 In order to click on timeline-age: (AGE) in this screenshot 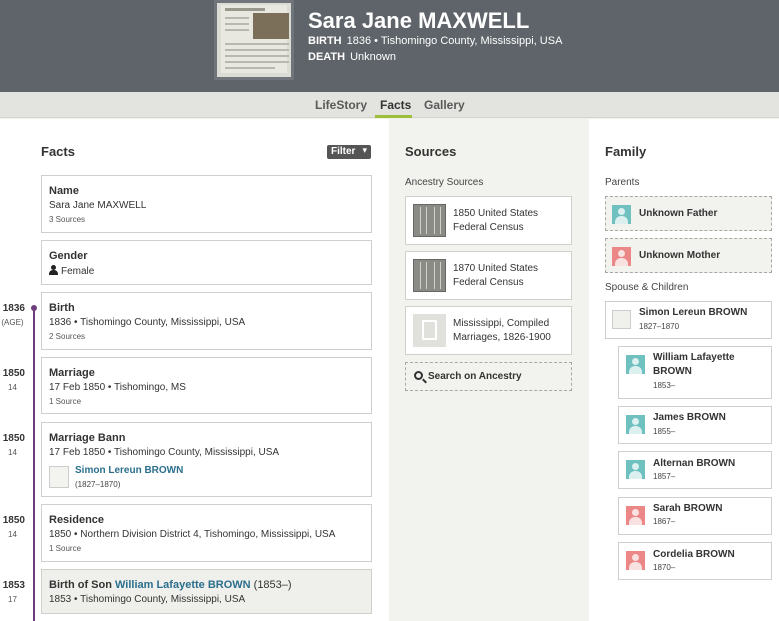, I will do `click(12, 322)`.